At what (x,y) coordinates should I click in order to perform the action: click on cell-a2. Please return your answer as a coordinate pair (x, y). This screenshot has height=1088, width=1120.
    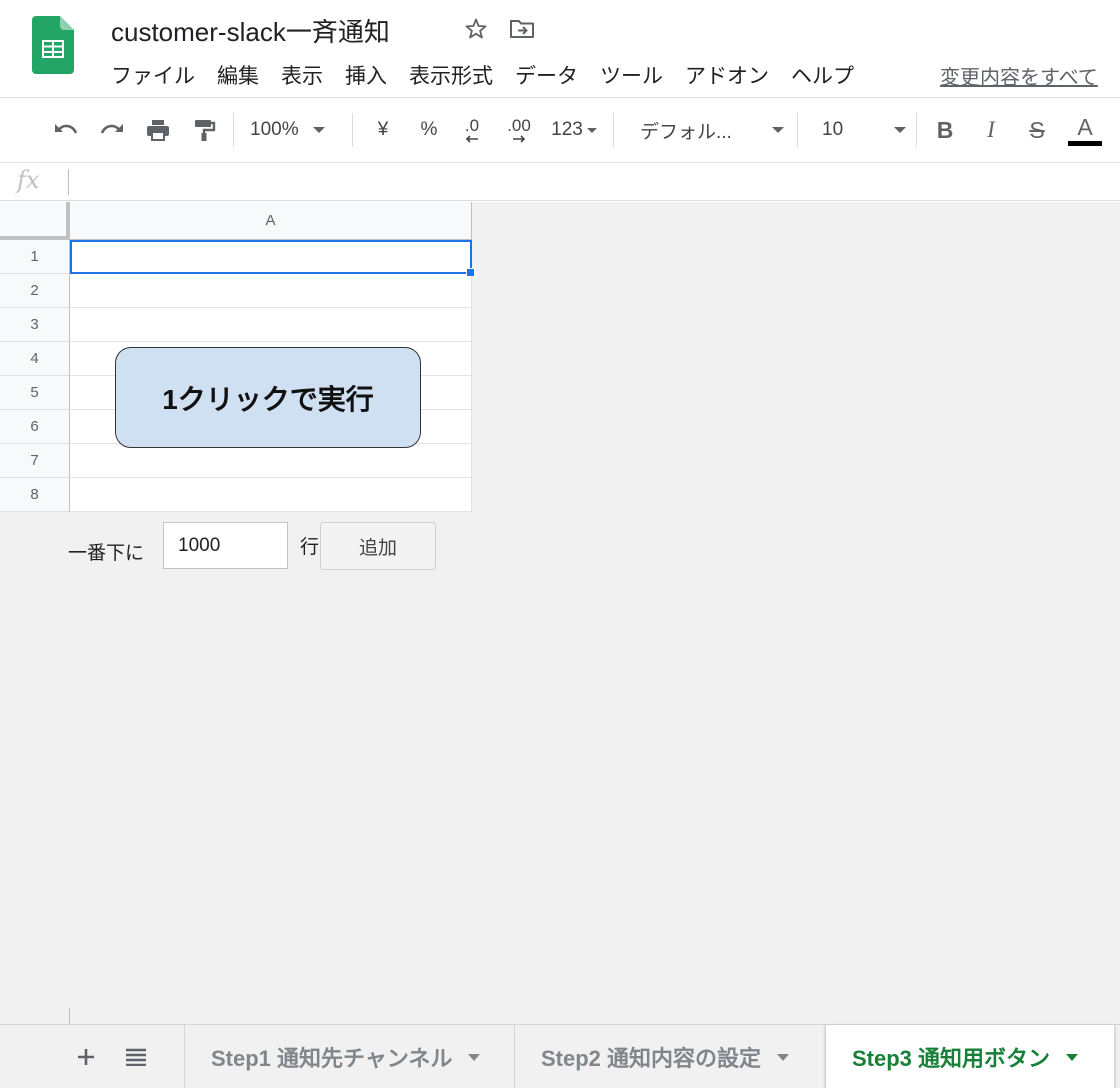
    Looking at the image, I should click on (271, 291).